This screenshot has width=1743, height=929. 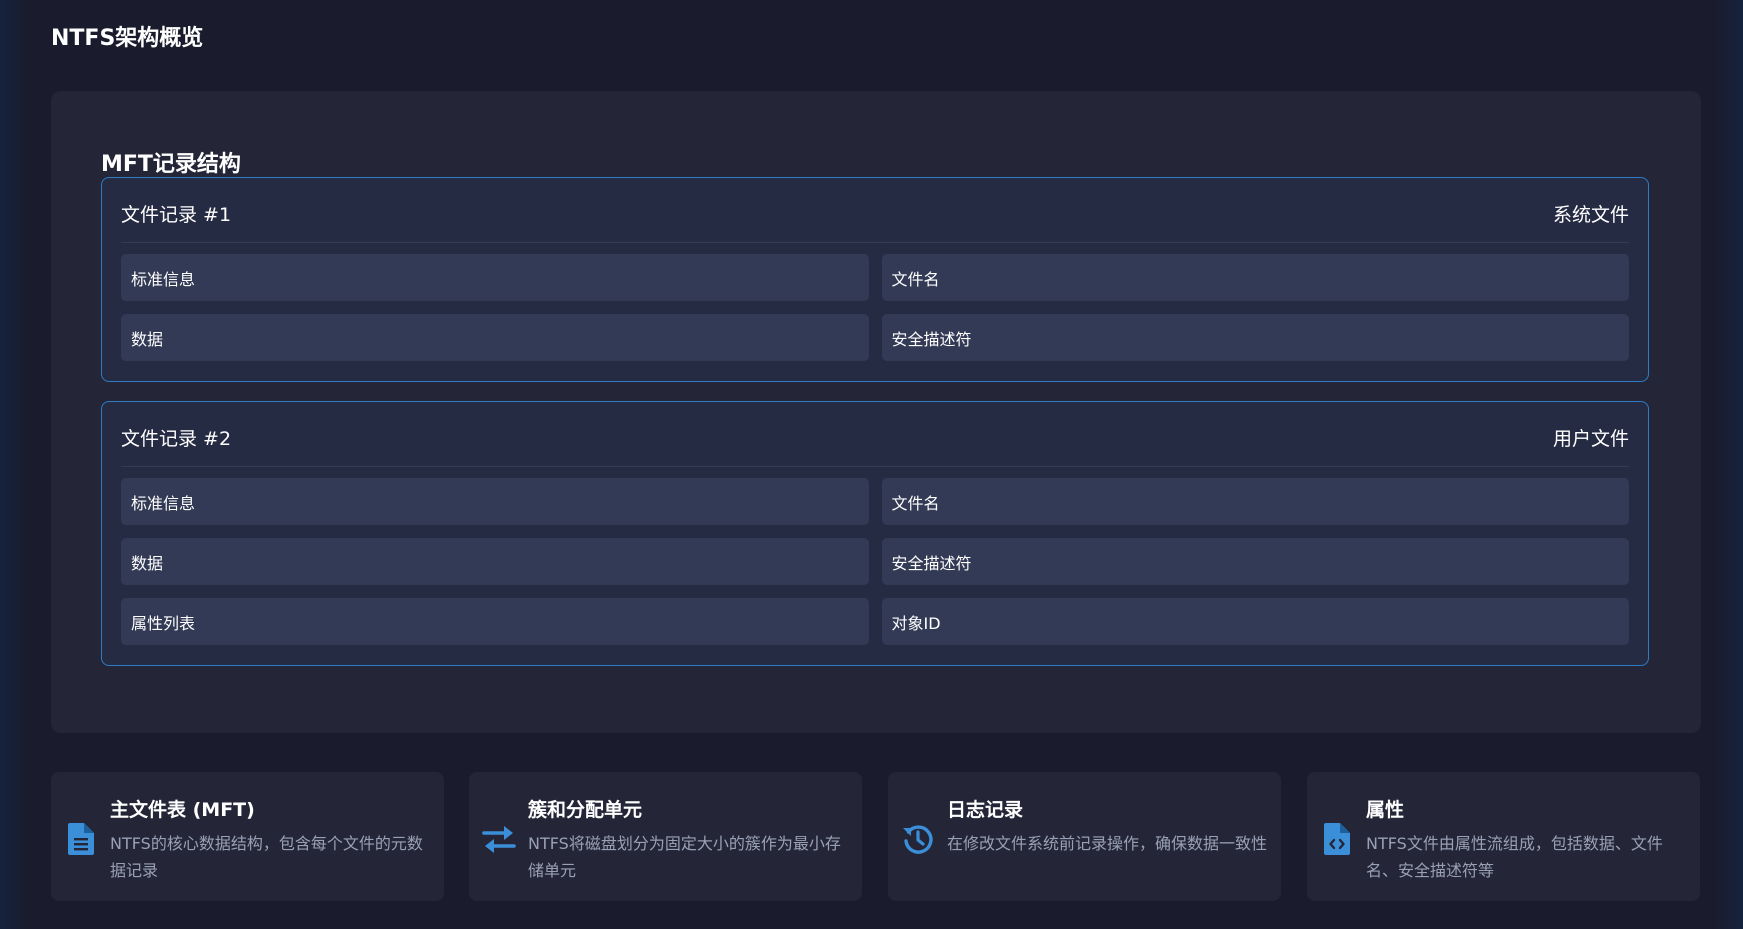 I want to click on card-clusters: 簇和分配单元 NTFS将磁盘划分为固定大小的簇作为最小存储单元, so click(x=665, y=836).